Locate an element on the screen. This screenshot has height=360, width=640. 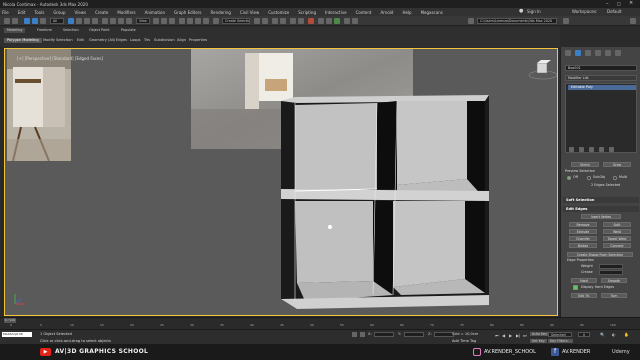
menu-scripting: Scripting is located at coordinates (307, 12).